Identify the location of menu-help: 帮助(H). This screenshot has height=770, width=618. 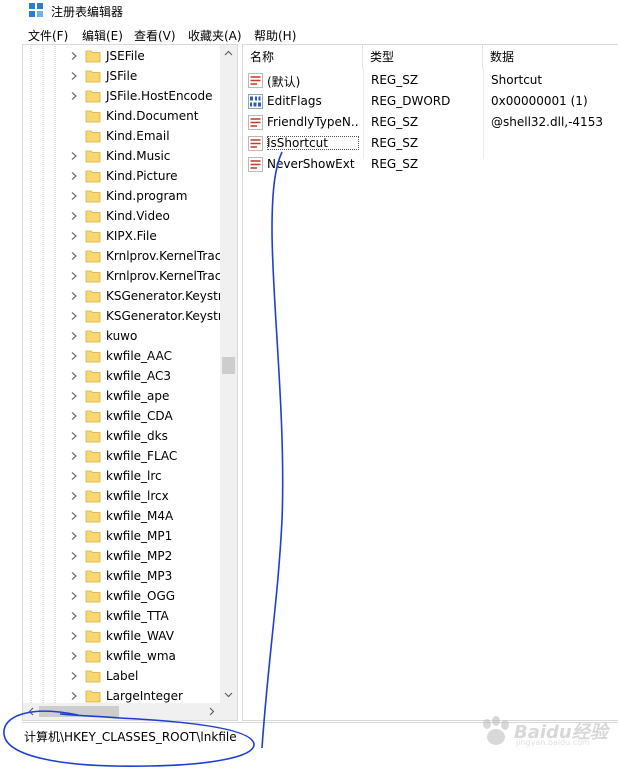
(275, 35).